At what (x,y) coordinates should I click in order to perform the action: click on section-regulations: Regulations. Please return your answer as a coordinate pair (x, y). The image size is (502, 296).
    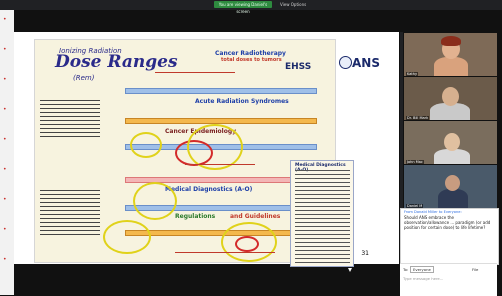
    Looking at the image, I should click on (195, 216).